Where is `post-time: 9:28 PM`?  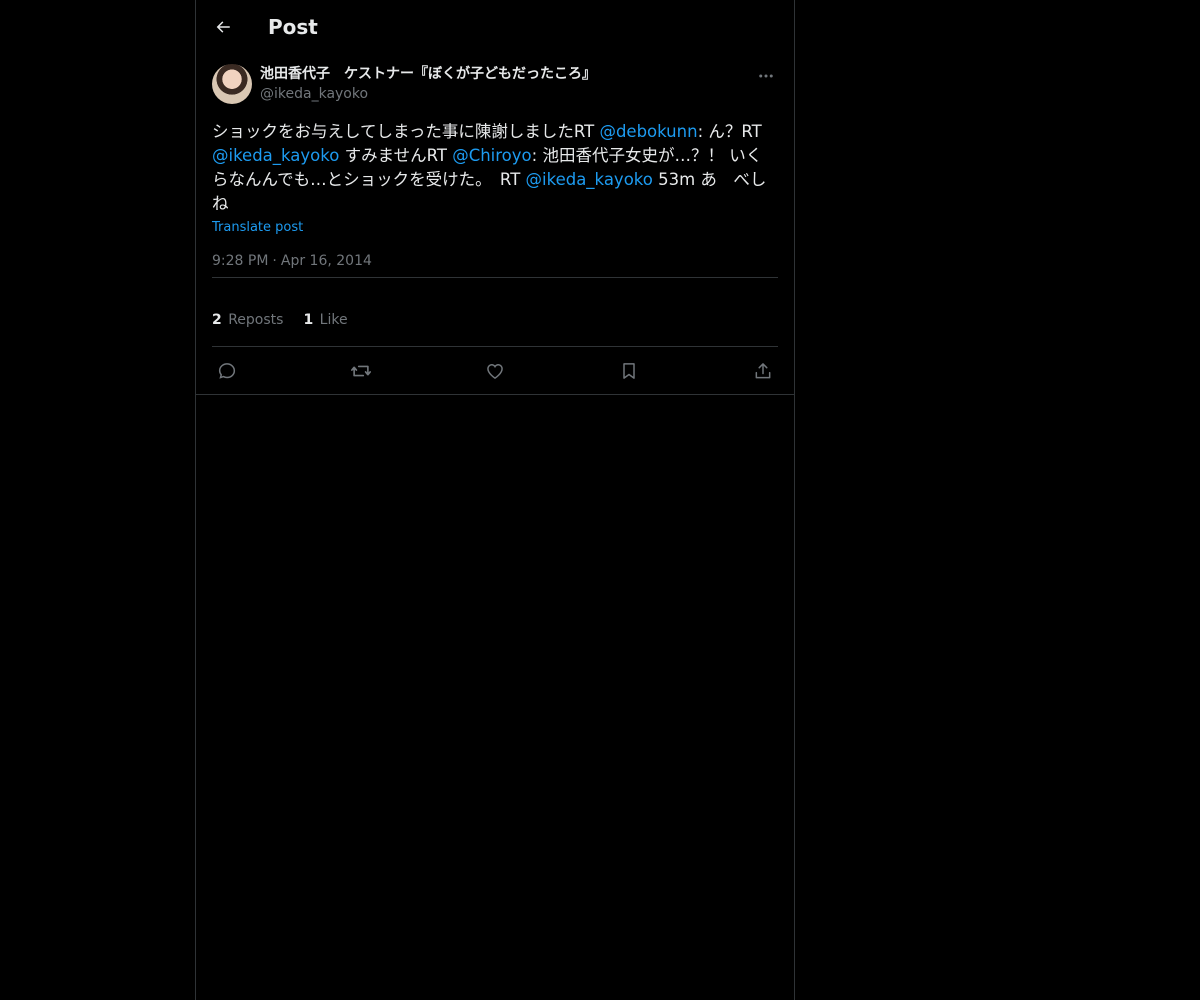
post-time: 9:28 PM is located at coordinates (240, 261).